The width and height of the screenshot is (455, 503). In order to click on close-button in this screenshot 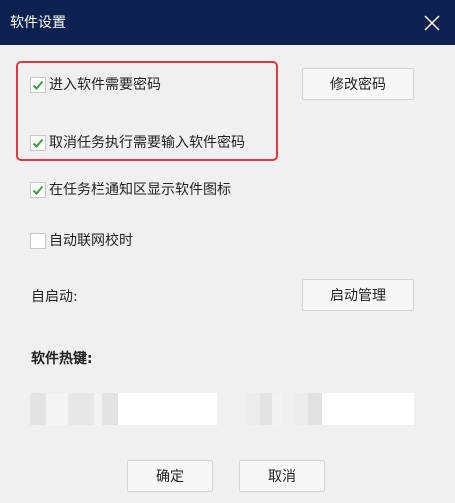, I will do `click(432, 23)`.